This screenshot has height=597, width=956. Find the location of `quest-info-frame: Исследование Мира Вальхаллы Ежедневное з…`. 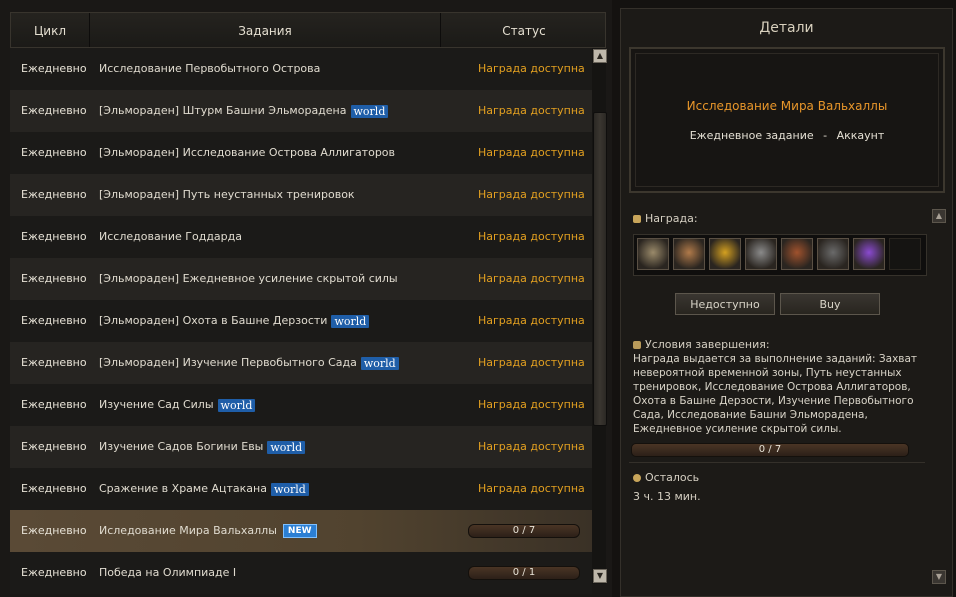

quest-info-frame: Исследование Мира Вальхаллы Ежедневное з… is located at coordinates (787, 120).